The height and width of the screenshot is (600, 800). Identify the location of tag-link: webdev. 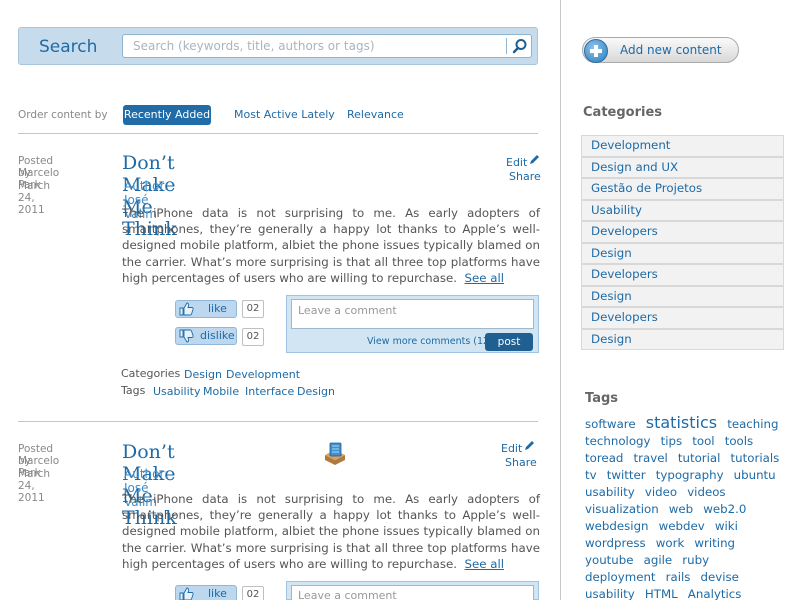
(682, 526).